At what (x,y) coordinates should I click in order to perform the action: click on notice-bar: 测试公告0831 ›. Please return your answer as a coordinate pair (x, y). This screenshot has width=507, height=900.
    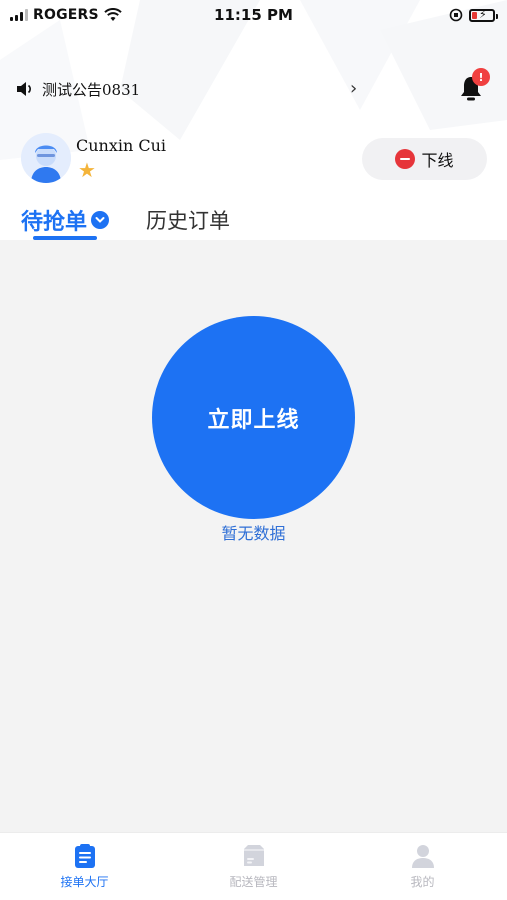
    Looking at the image, I should click on (253, 89).